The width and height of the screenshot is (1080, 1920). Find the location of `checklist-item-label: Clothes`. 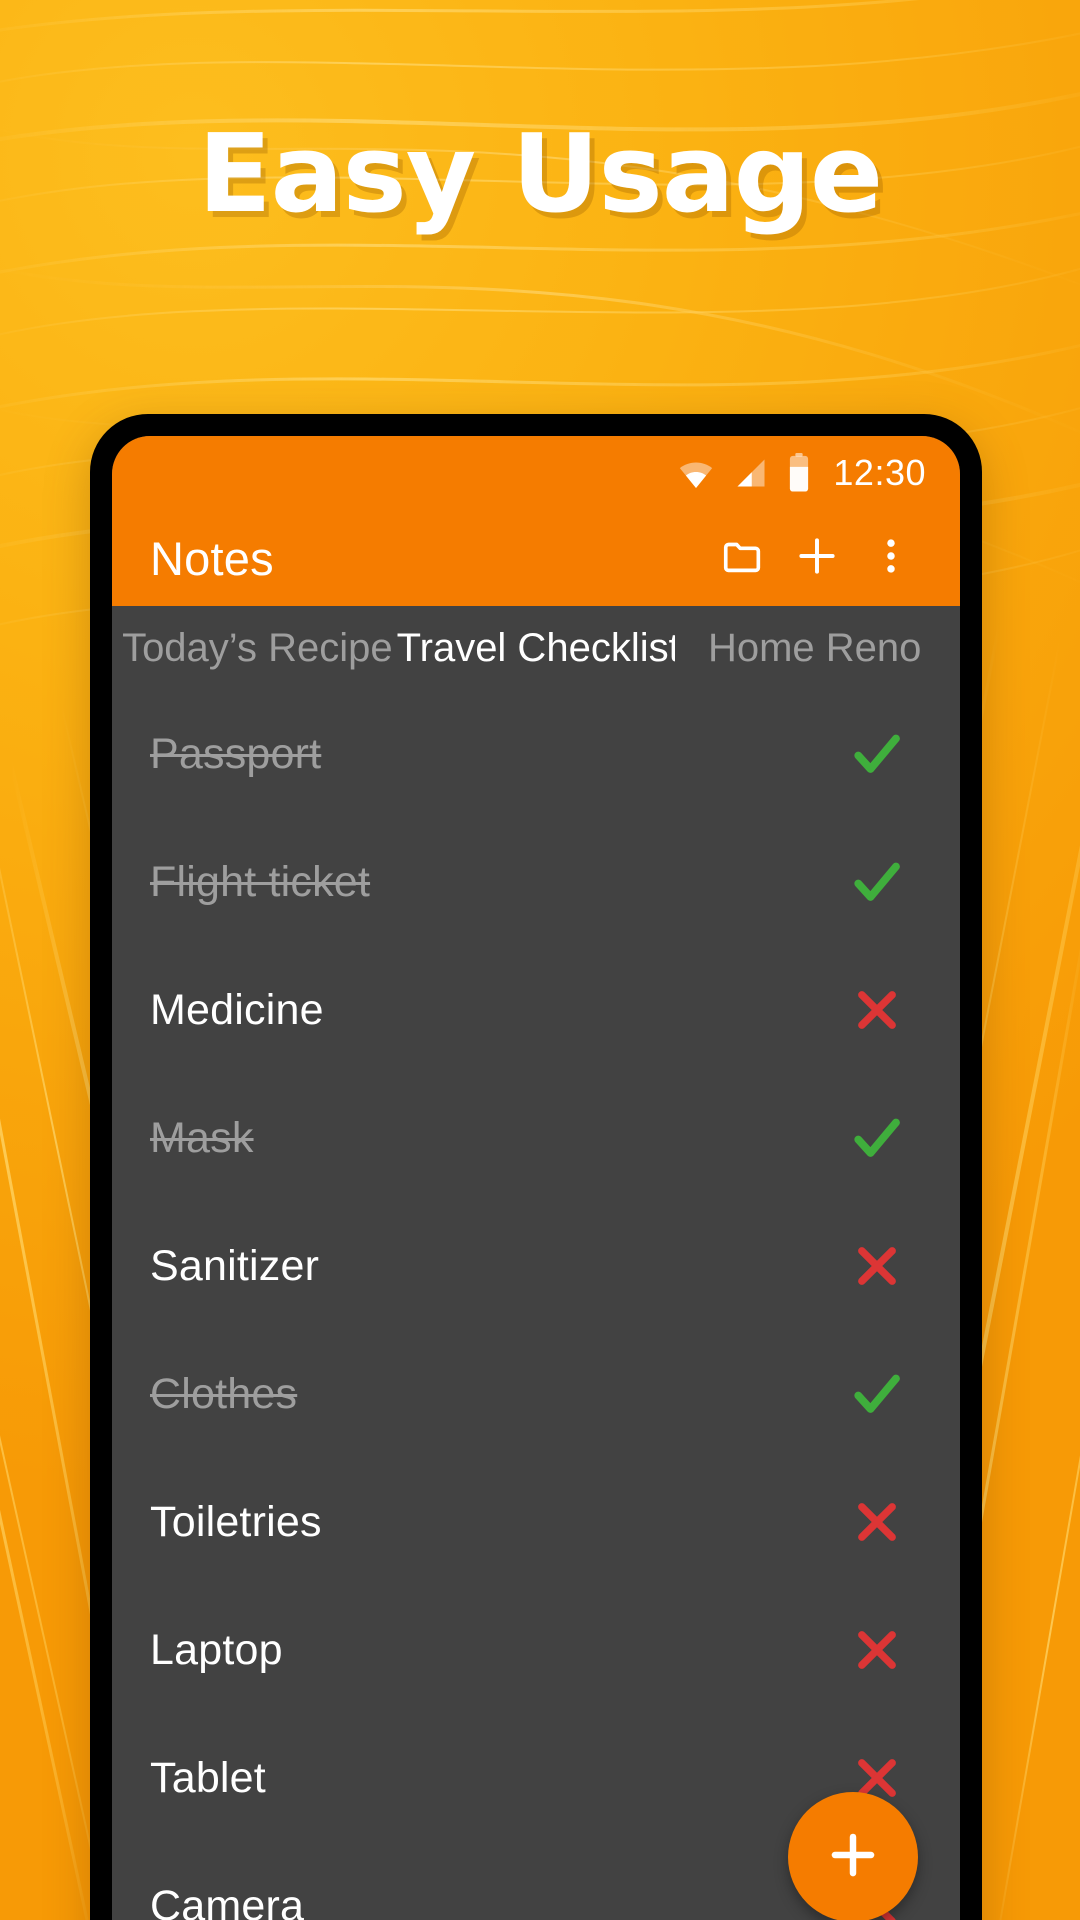

checklist-item-label: Clothes is located at coordinates (224, 1393).